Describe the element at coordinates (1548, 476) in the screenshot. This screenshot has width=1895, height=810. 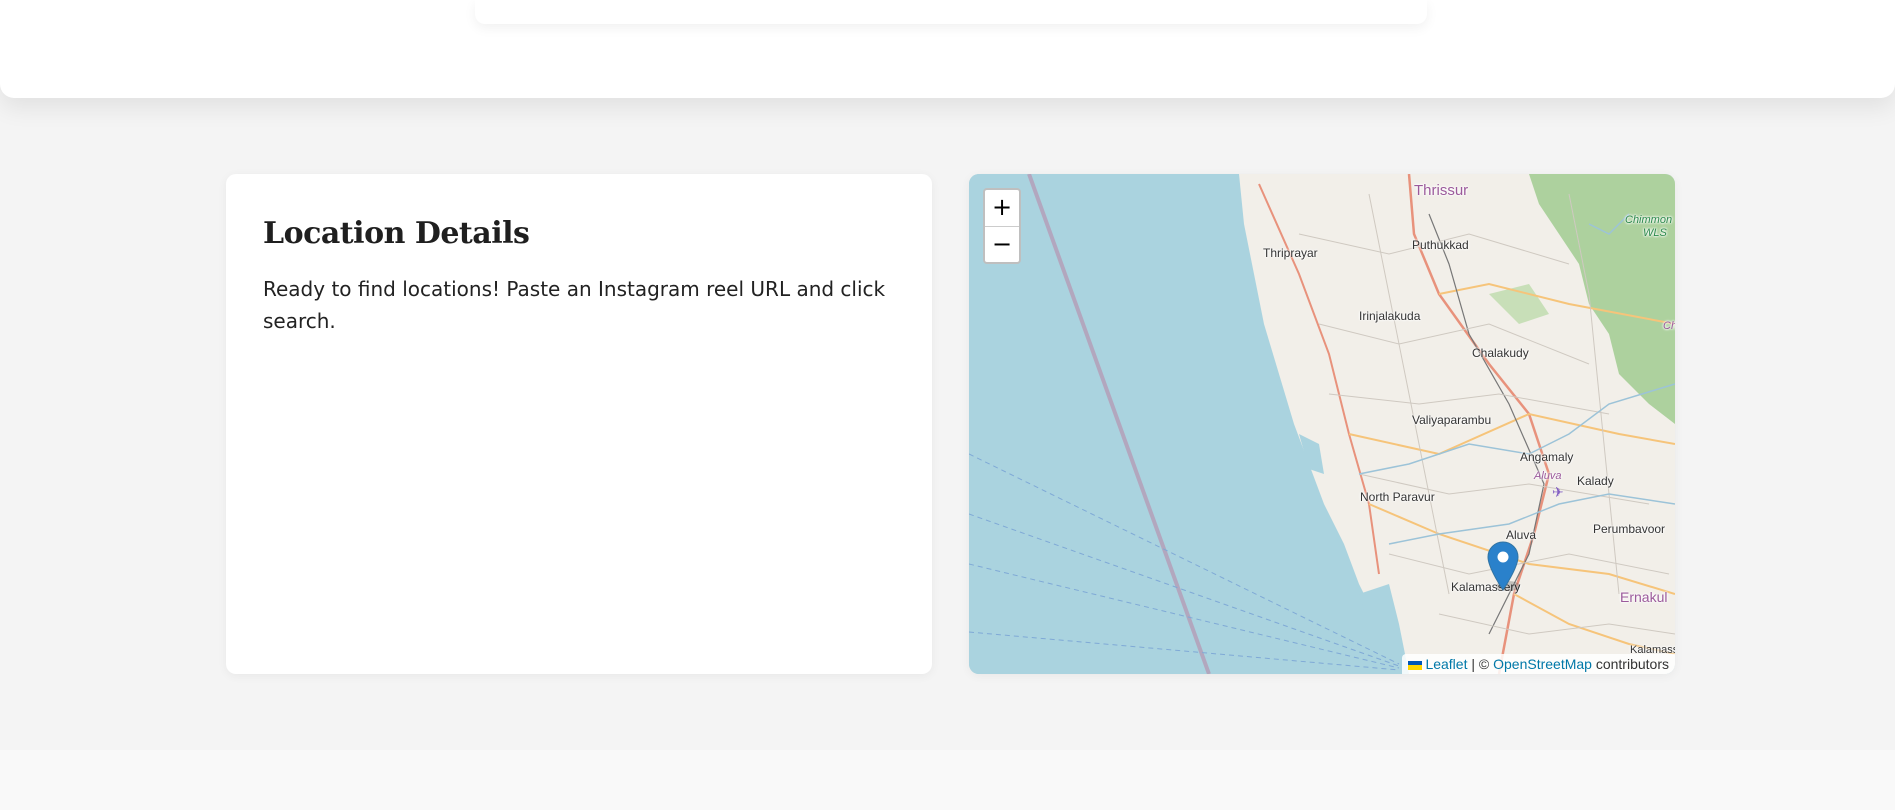
I see `place-label-aluva-river: Aluva` at that location.